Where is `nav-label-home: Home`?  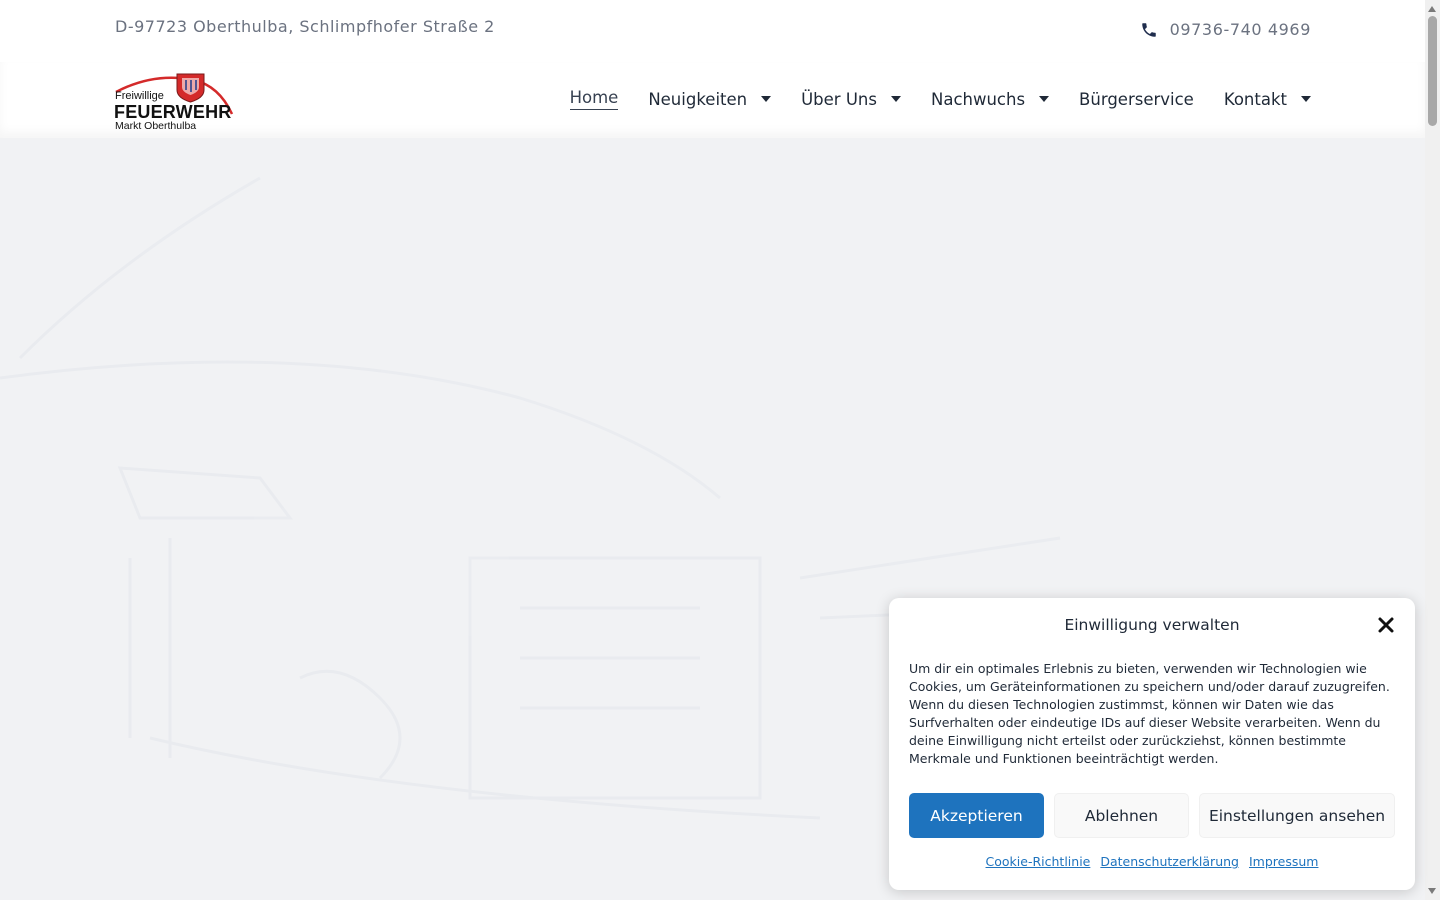 nav-label-home: Home is located at coordinates (594, 99).